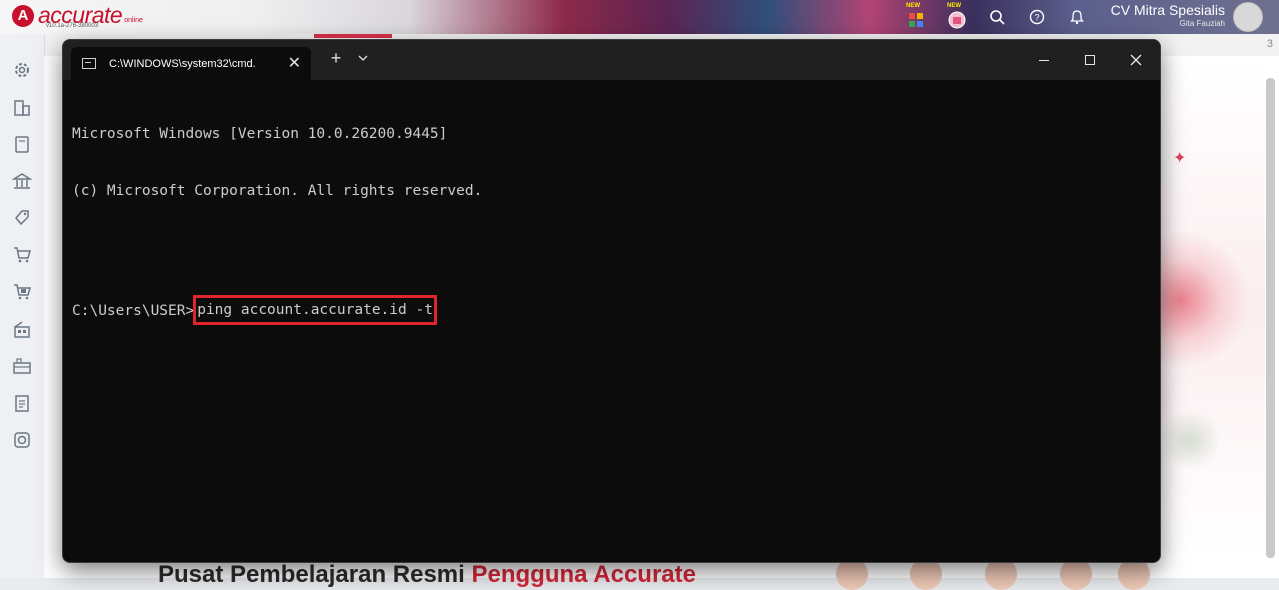 Image resolution: width=1279 pixels, height=590 pixels. I want to click on console-line-empty, so click(277, 248).